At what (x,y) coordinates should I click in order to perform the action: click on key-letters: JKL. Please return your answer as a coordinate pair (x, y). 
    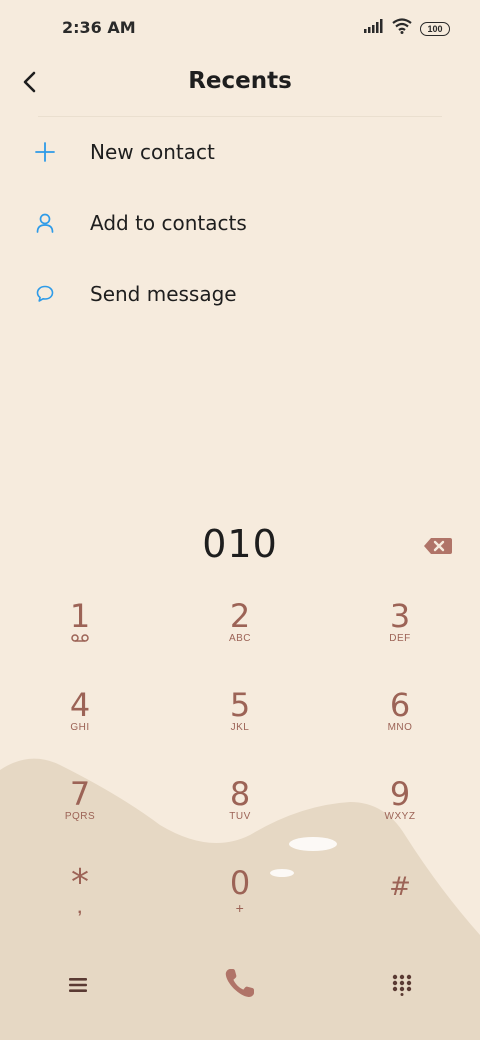
    Looking at the image, I should click on (240, 727).